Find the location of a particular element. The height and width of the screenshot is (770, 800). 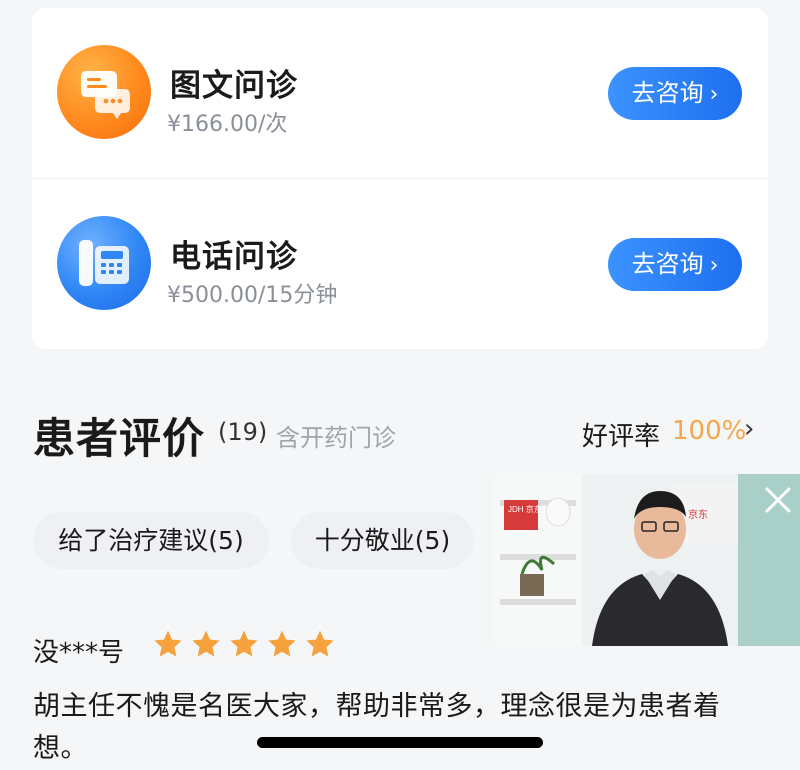

service-price: ¥166.00/次 is located at coordinates (227, 124).